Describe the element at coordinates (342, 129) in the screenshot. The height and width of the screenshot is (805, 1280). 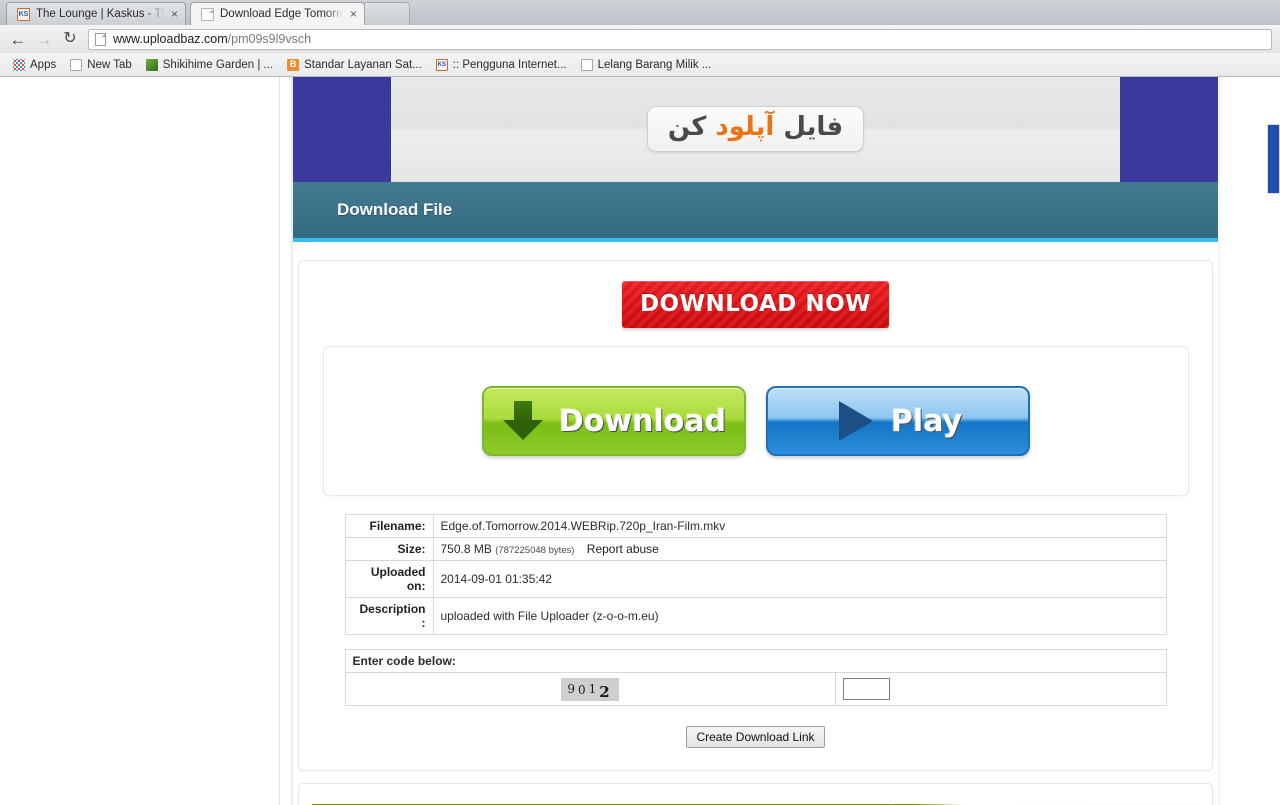
I see `banner-left-block` at that location.